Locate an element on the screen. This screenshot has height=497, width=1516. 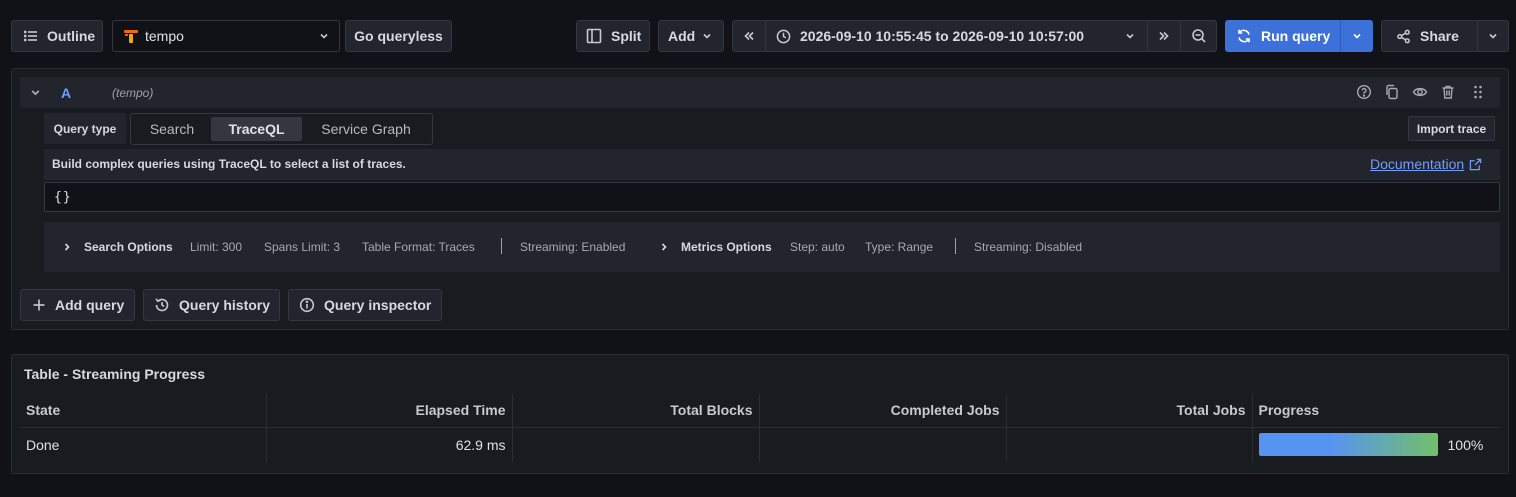
metrics-type: Type: Range is located at coordinates (899, 247).